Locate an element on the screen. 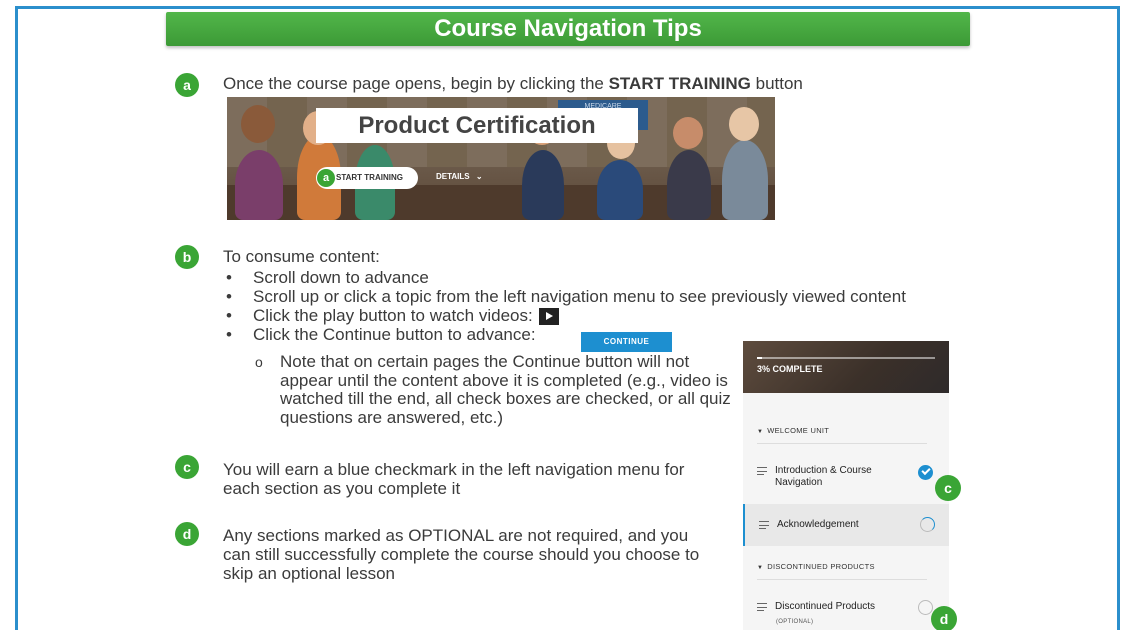  bullet-play-button: Click the play button to watch videos: is located at coordinates (564, 316).